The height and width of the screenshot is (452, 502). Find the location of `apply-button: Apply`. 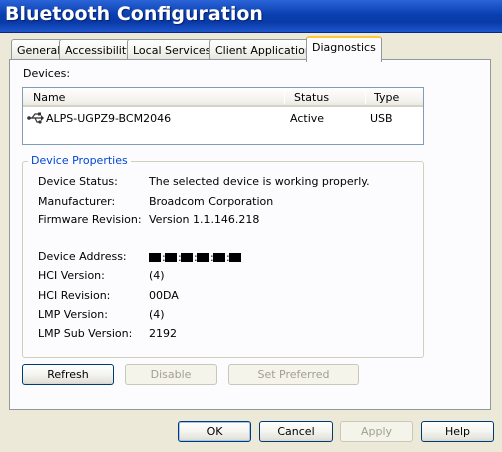

apply-button: Apply is located at coordinates (376, 431).